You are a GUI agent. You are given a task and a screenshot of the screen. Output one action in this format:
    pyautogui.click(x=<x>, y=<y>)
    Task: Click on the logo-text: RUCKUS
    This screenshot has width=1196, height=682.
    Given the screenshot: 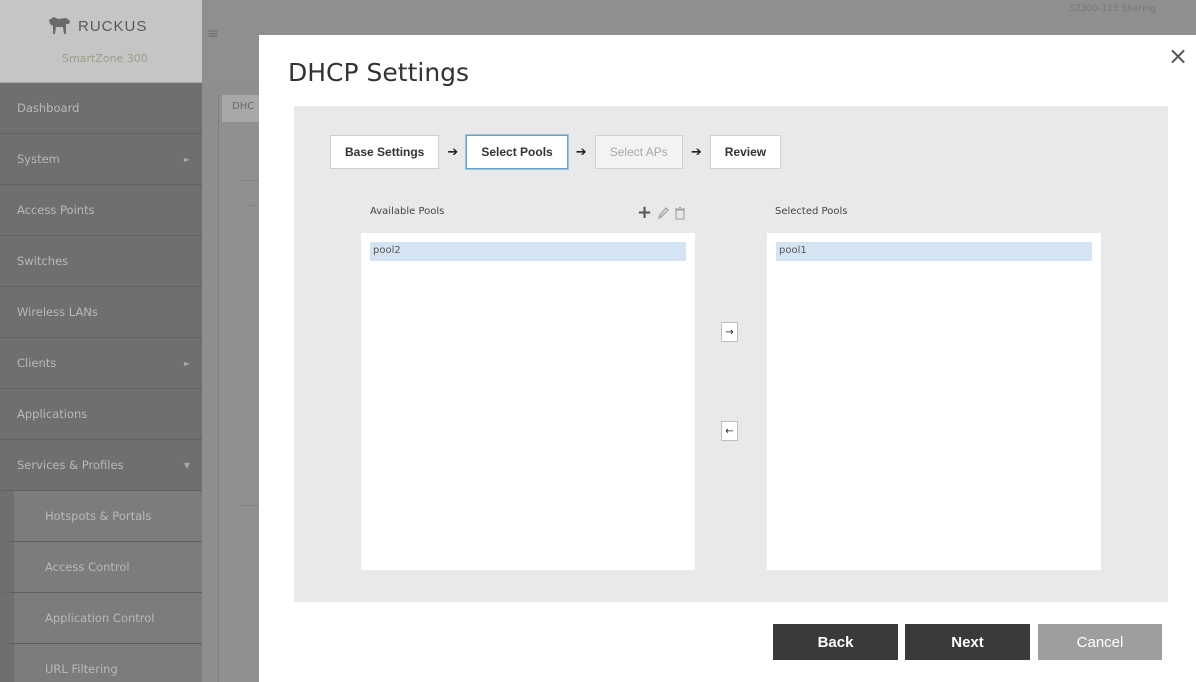 What is the action you would take?
    pyautogui.click(x=113, y=26)
    